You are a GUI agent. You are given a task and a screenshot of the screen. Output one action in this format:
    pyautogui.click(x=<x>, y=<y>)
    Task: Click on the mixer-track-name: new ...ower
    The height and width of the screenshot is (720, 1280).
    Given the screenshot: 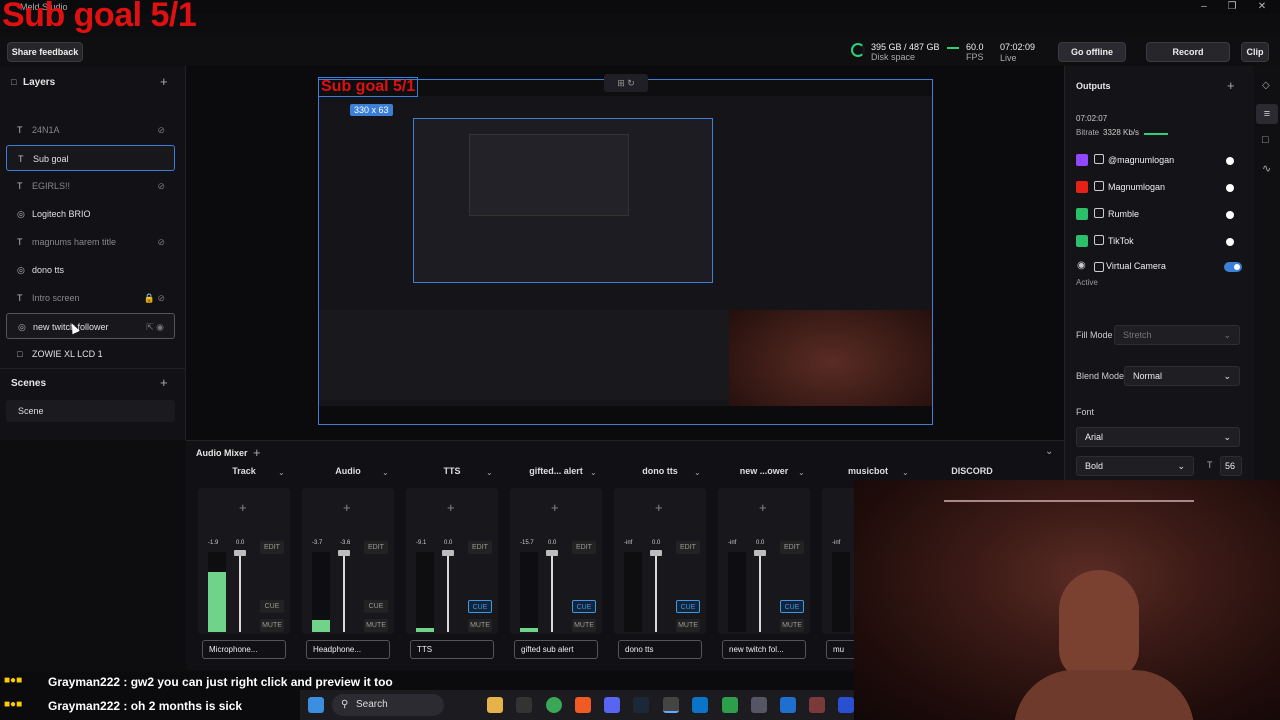 What is the action you would take?
    pyautogui.click(x=764, y=471)
    